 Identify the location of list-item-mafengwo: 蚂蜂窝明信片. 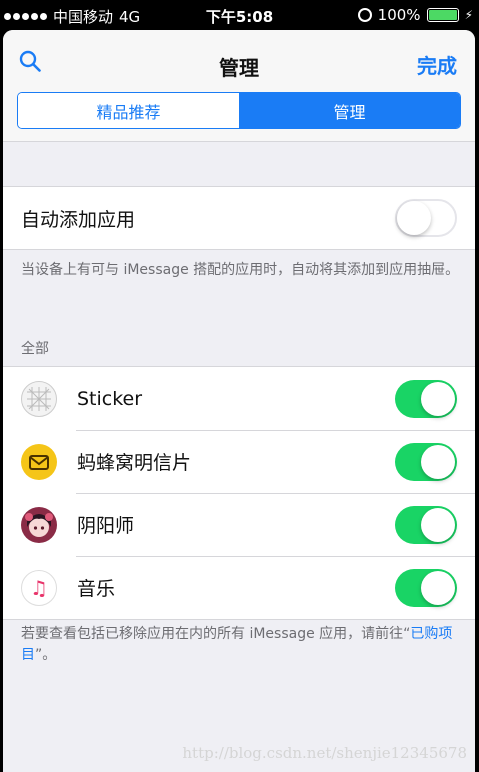
(239, 461).